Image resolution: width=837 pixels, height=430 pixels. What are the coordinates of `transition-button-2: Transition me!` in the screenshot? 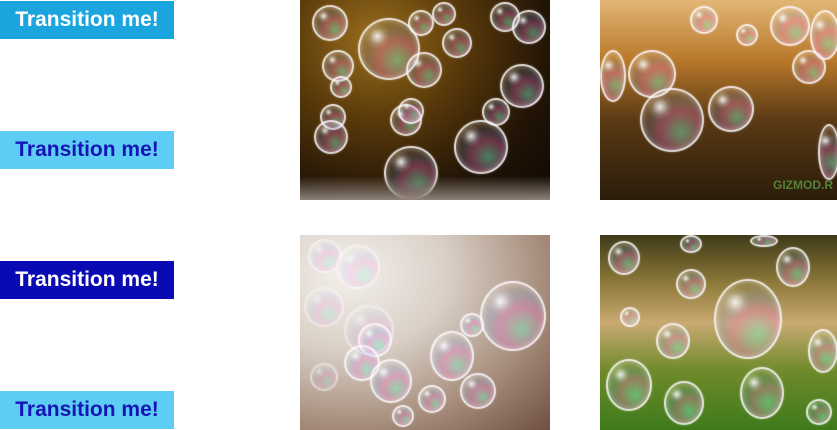 It's located at (87, 150).